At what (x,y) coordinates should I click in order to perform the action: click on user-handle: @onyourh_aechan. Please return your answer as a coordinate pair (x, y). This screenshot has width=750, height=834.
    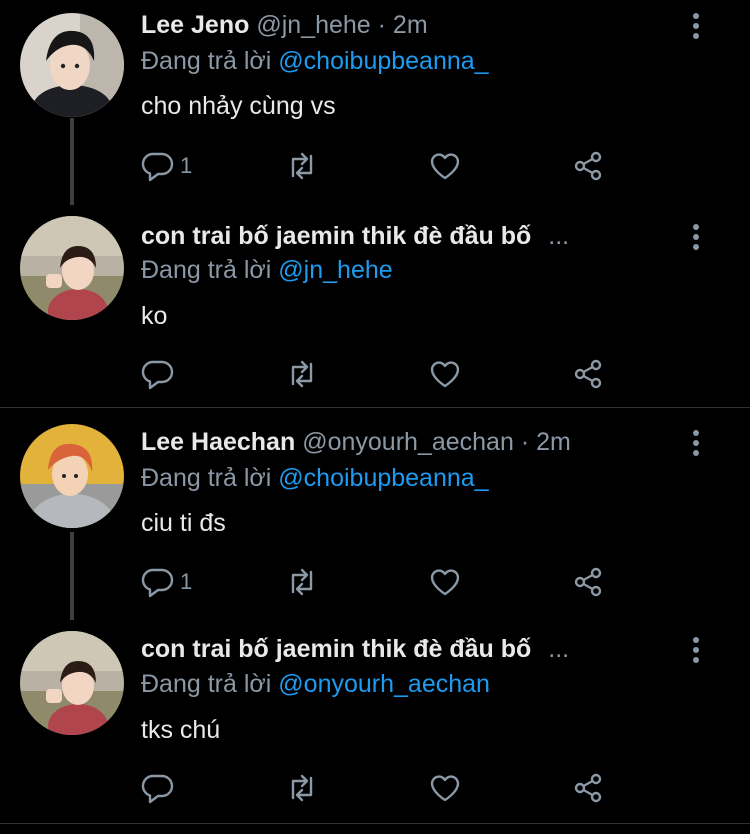
    Looking at the image, I should click on (408, 442).